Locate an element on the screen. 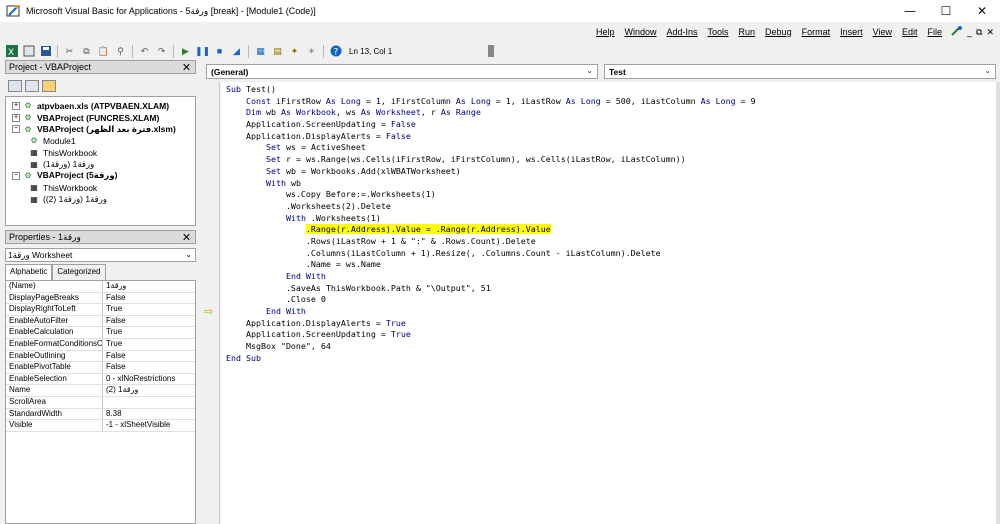 The image size is (1000, 524). copy-icon: ⧉ is located at coordinates (86, 51).